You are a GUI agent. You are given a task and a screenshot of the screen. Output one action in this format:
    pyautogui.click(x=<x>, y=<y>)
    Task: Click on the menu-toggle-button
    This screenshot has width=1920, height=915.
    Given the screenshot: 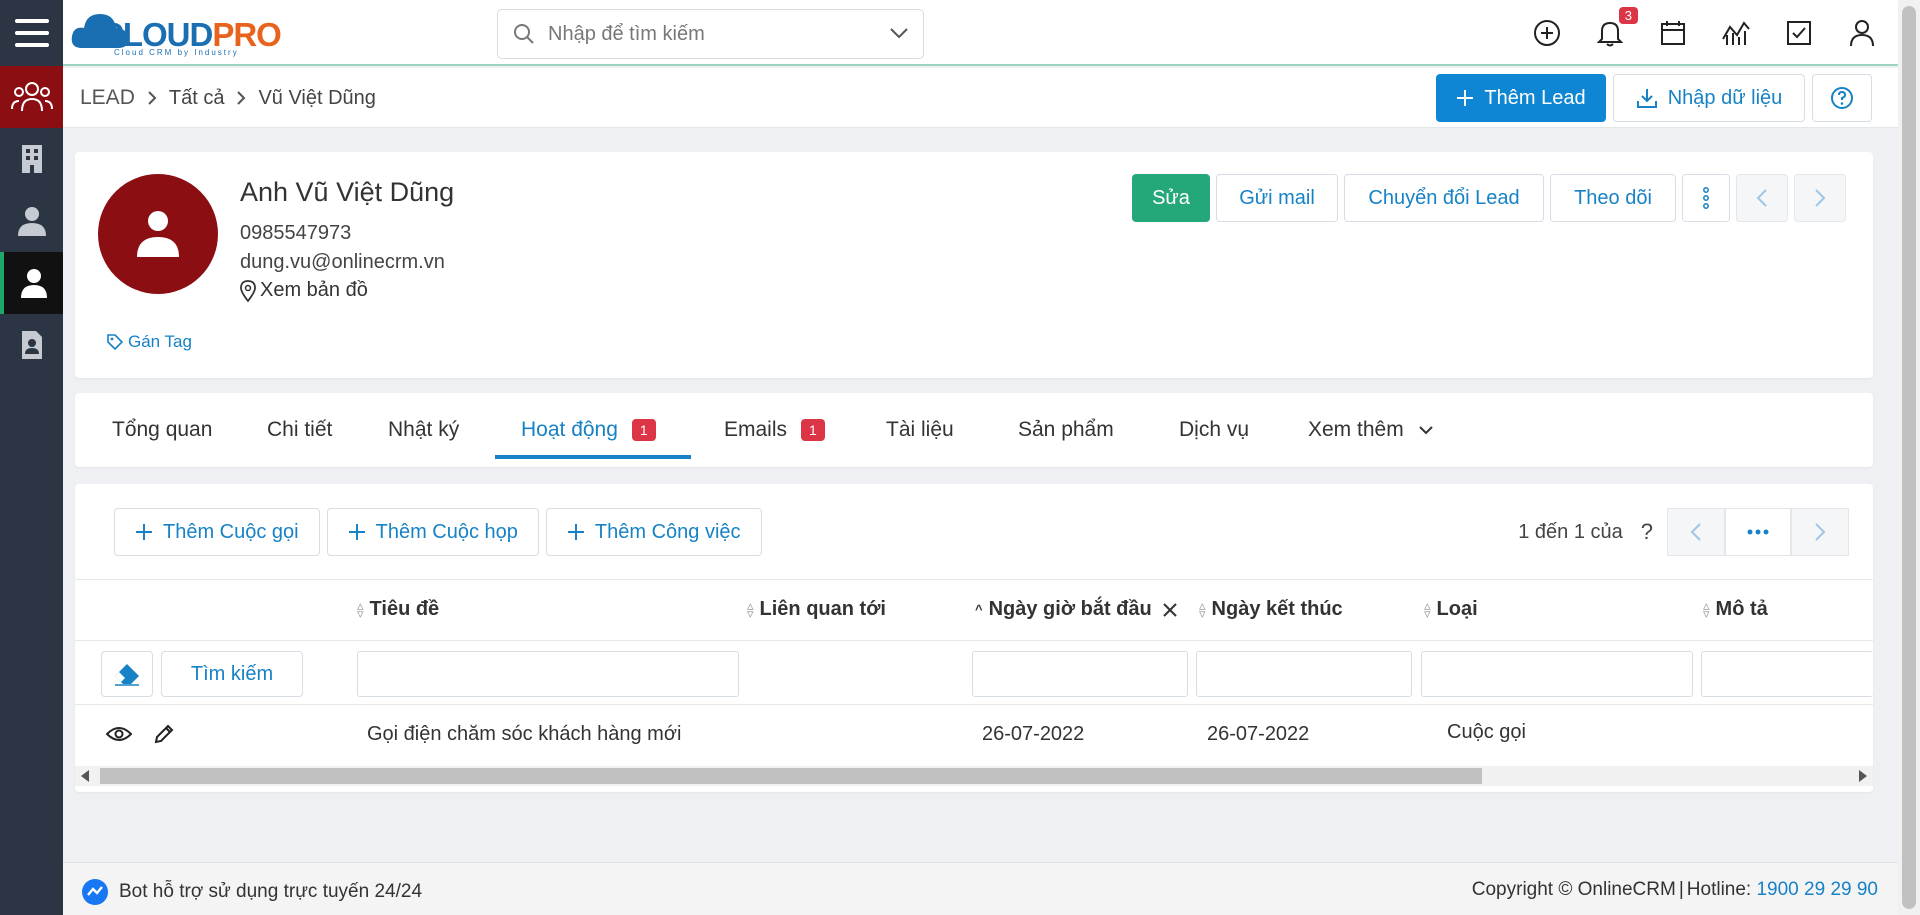 What is the action you would take?
    pyautogui.click(x=31, y=33)
    